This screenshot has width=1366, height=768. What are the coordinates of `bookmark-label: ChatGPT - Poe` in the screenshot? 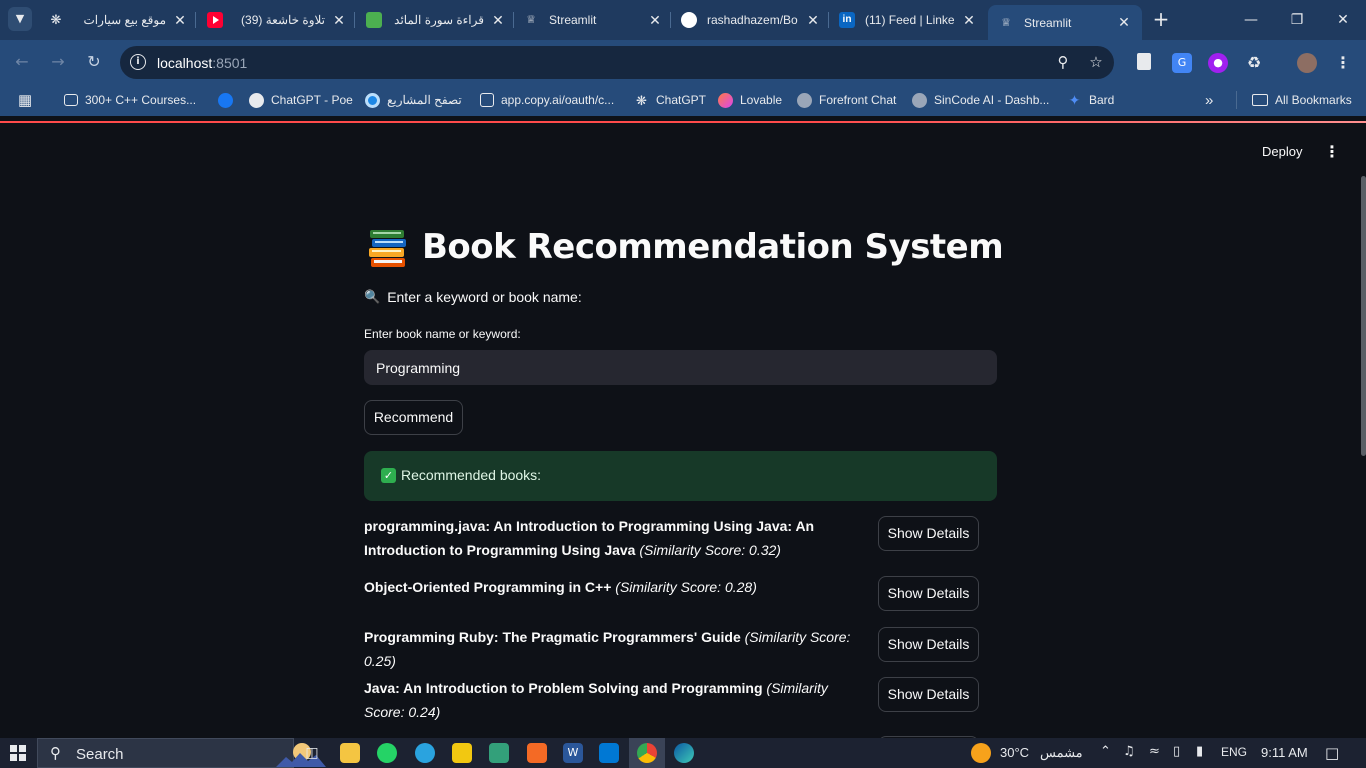 It's located at (312, 100).